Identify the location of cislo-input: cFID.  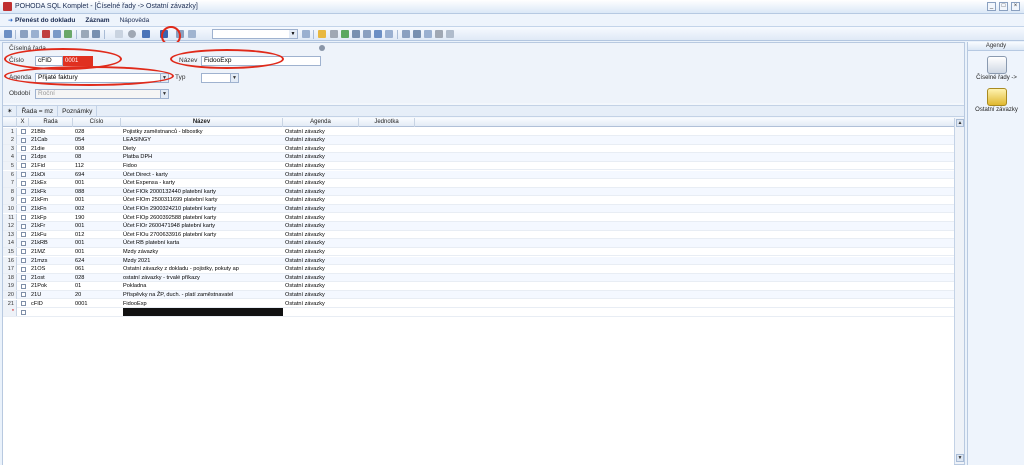
(49, 61).